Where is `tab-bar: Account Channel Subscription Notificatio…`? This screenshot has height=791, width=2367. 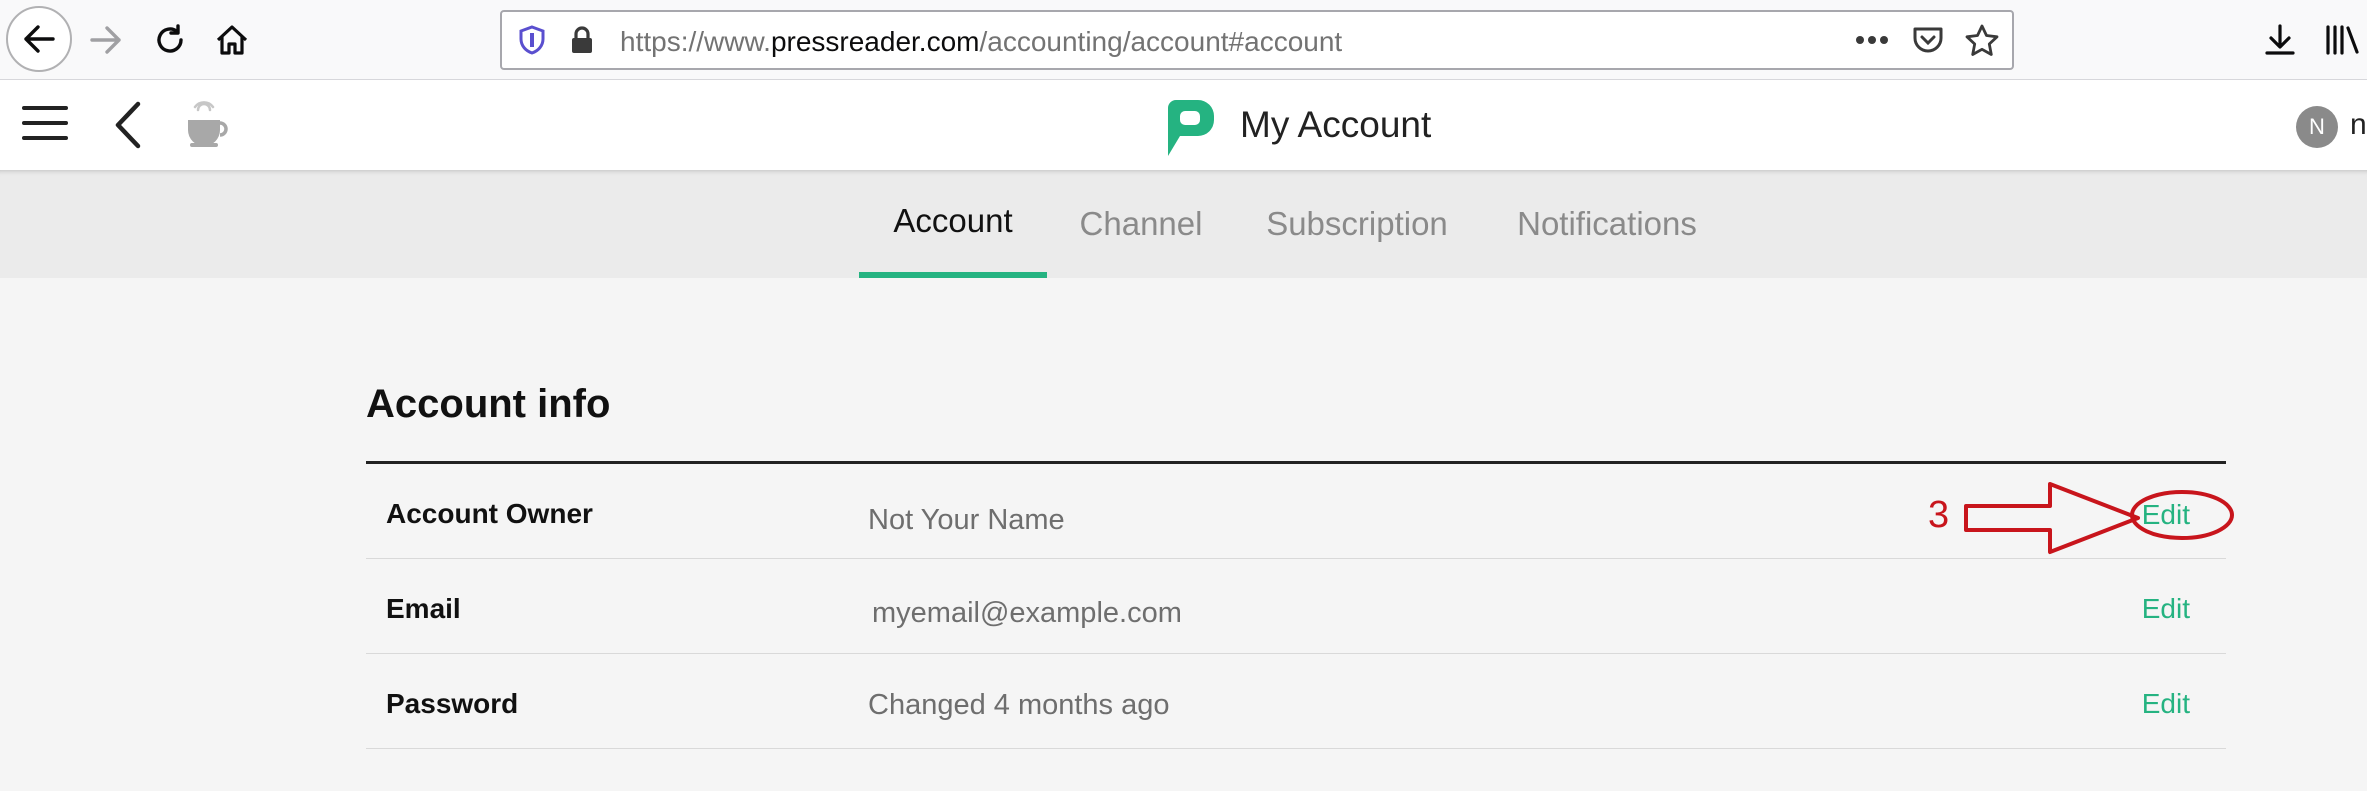
tab-bar: Account Channel Subscription Notificatio… is located at coordinates (1183, 224).